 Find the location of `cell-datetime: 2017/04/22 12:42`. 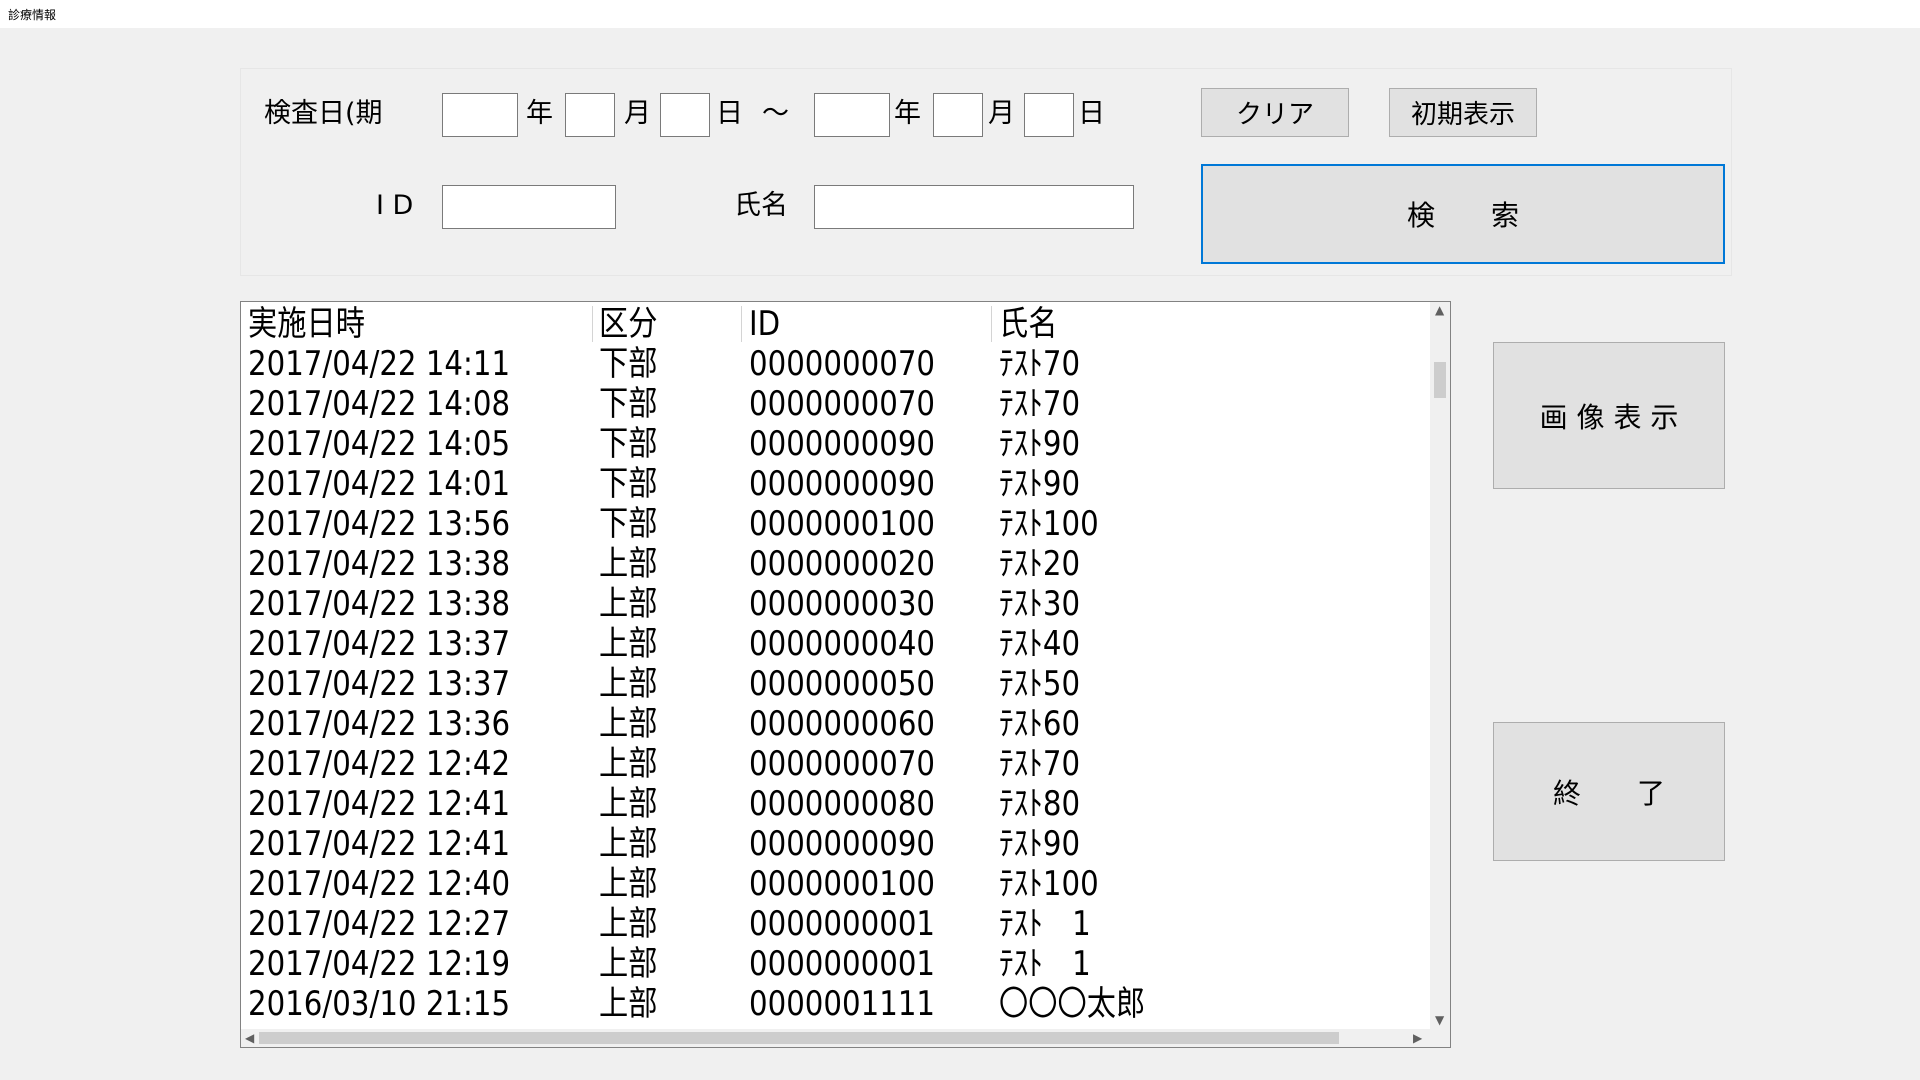

cell-datetime: 2017/04/22 12:42 is located at coordinates (379, 764).